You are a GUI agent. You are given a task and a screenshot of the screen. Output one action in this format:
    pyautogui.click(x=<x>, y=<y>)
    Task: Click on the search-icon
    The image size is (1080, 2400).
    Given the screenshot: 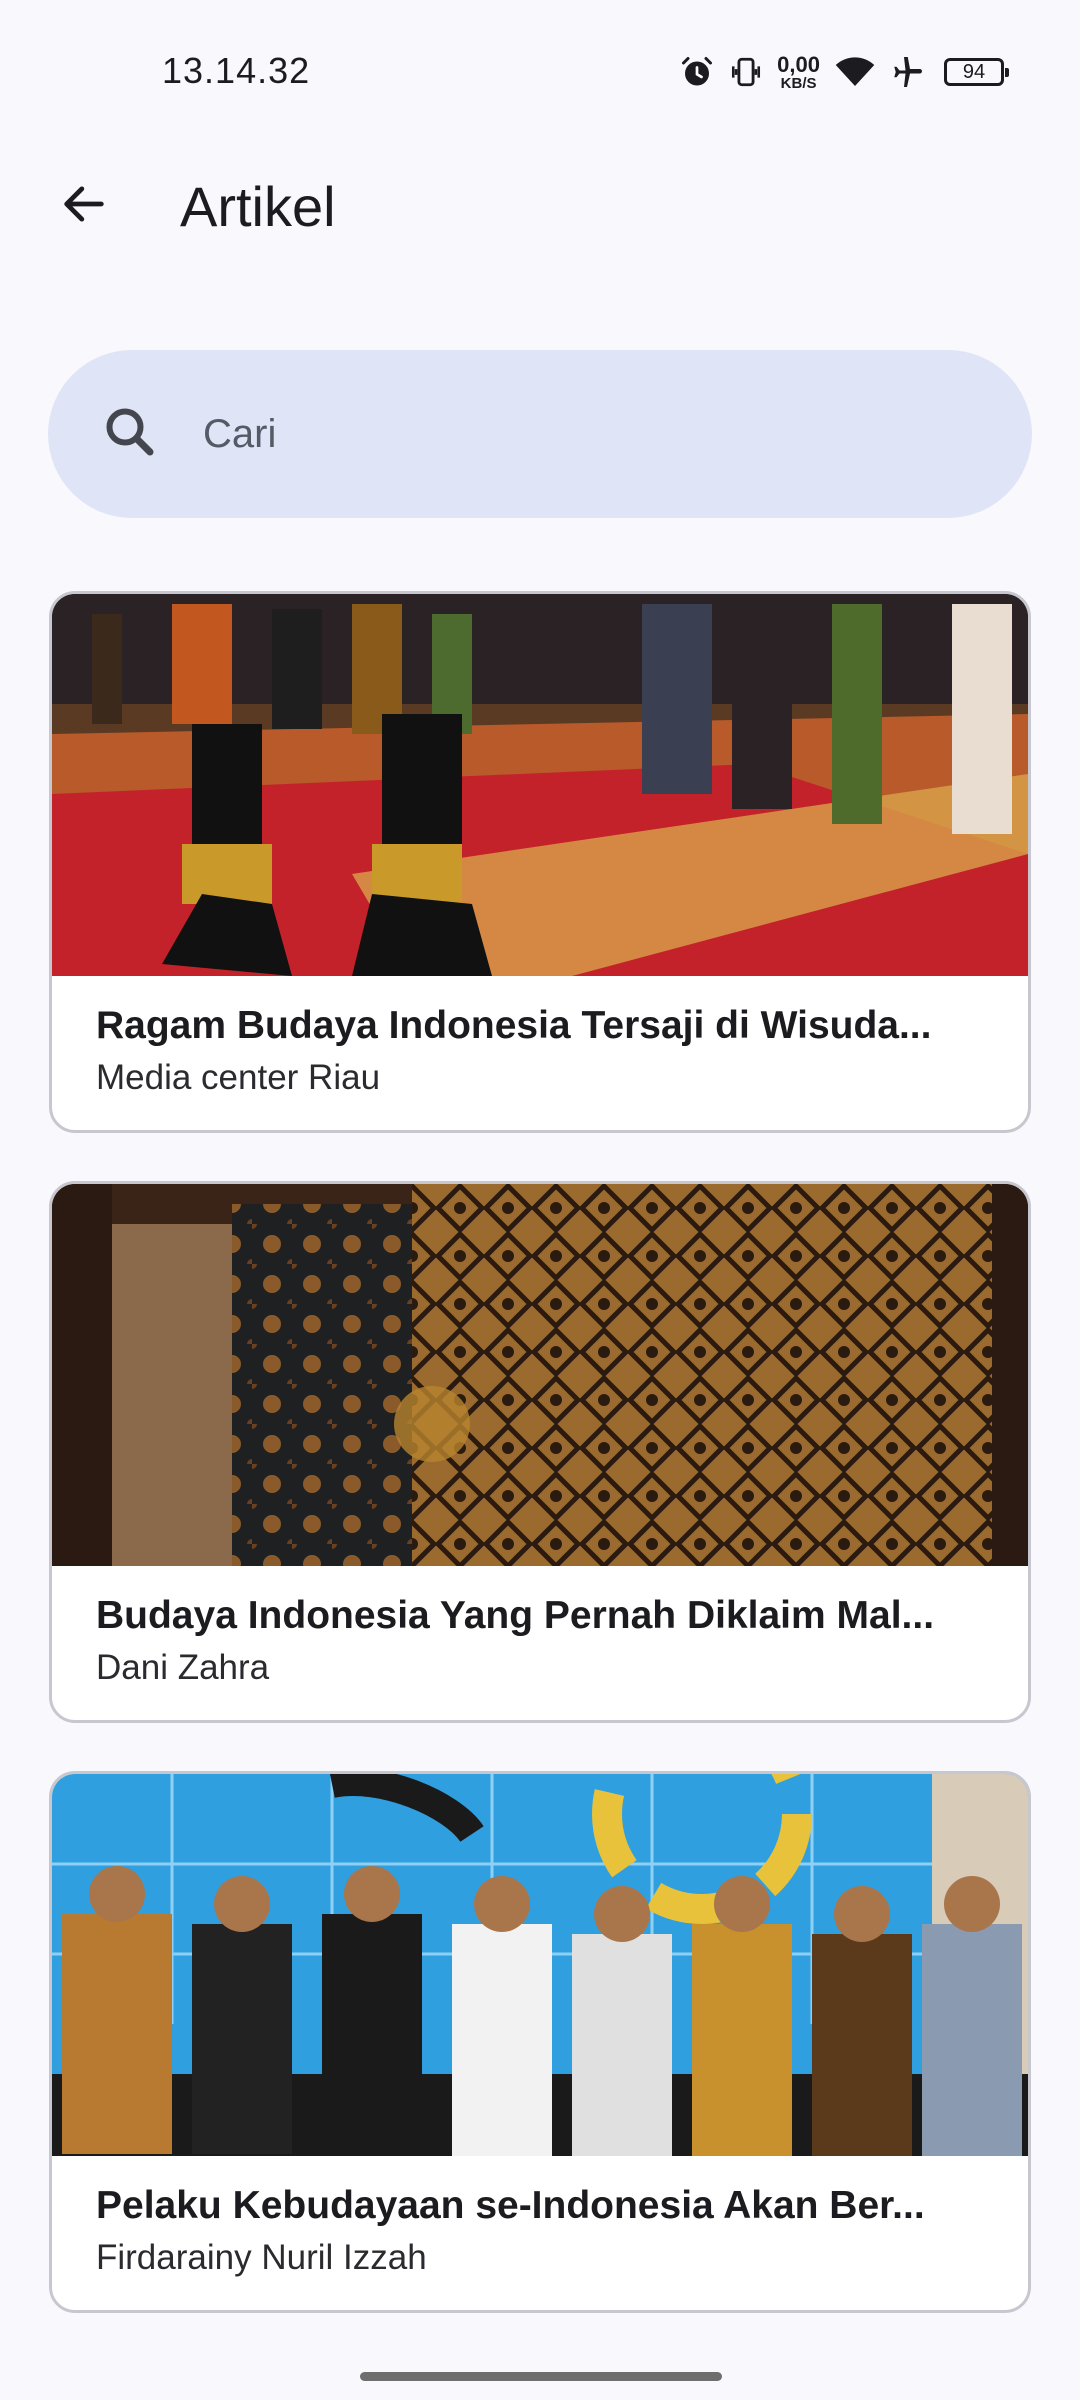 What is the action you would take?
    pyautogui.click(x=130, y=432)
    